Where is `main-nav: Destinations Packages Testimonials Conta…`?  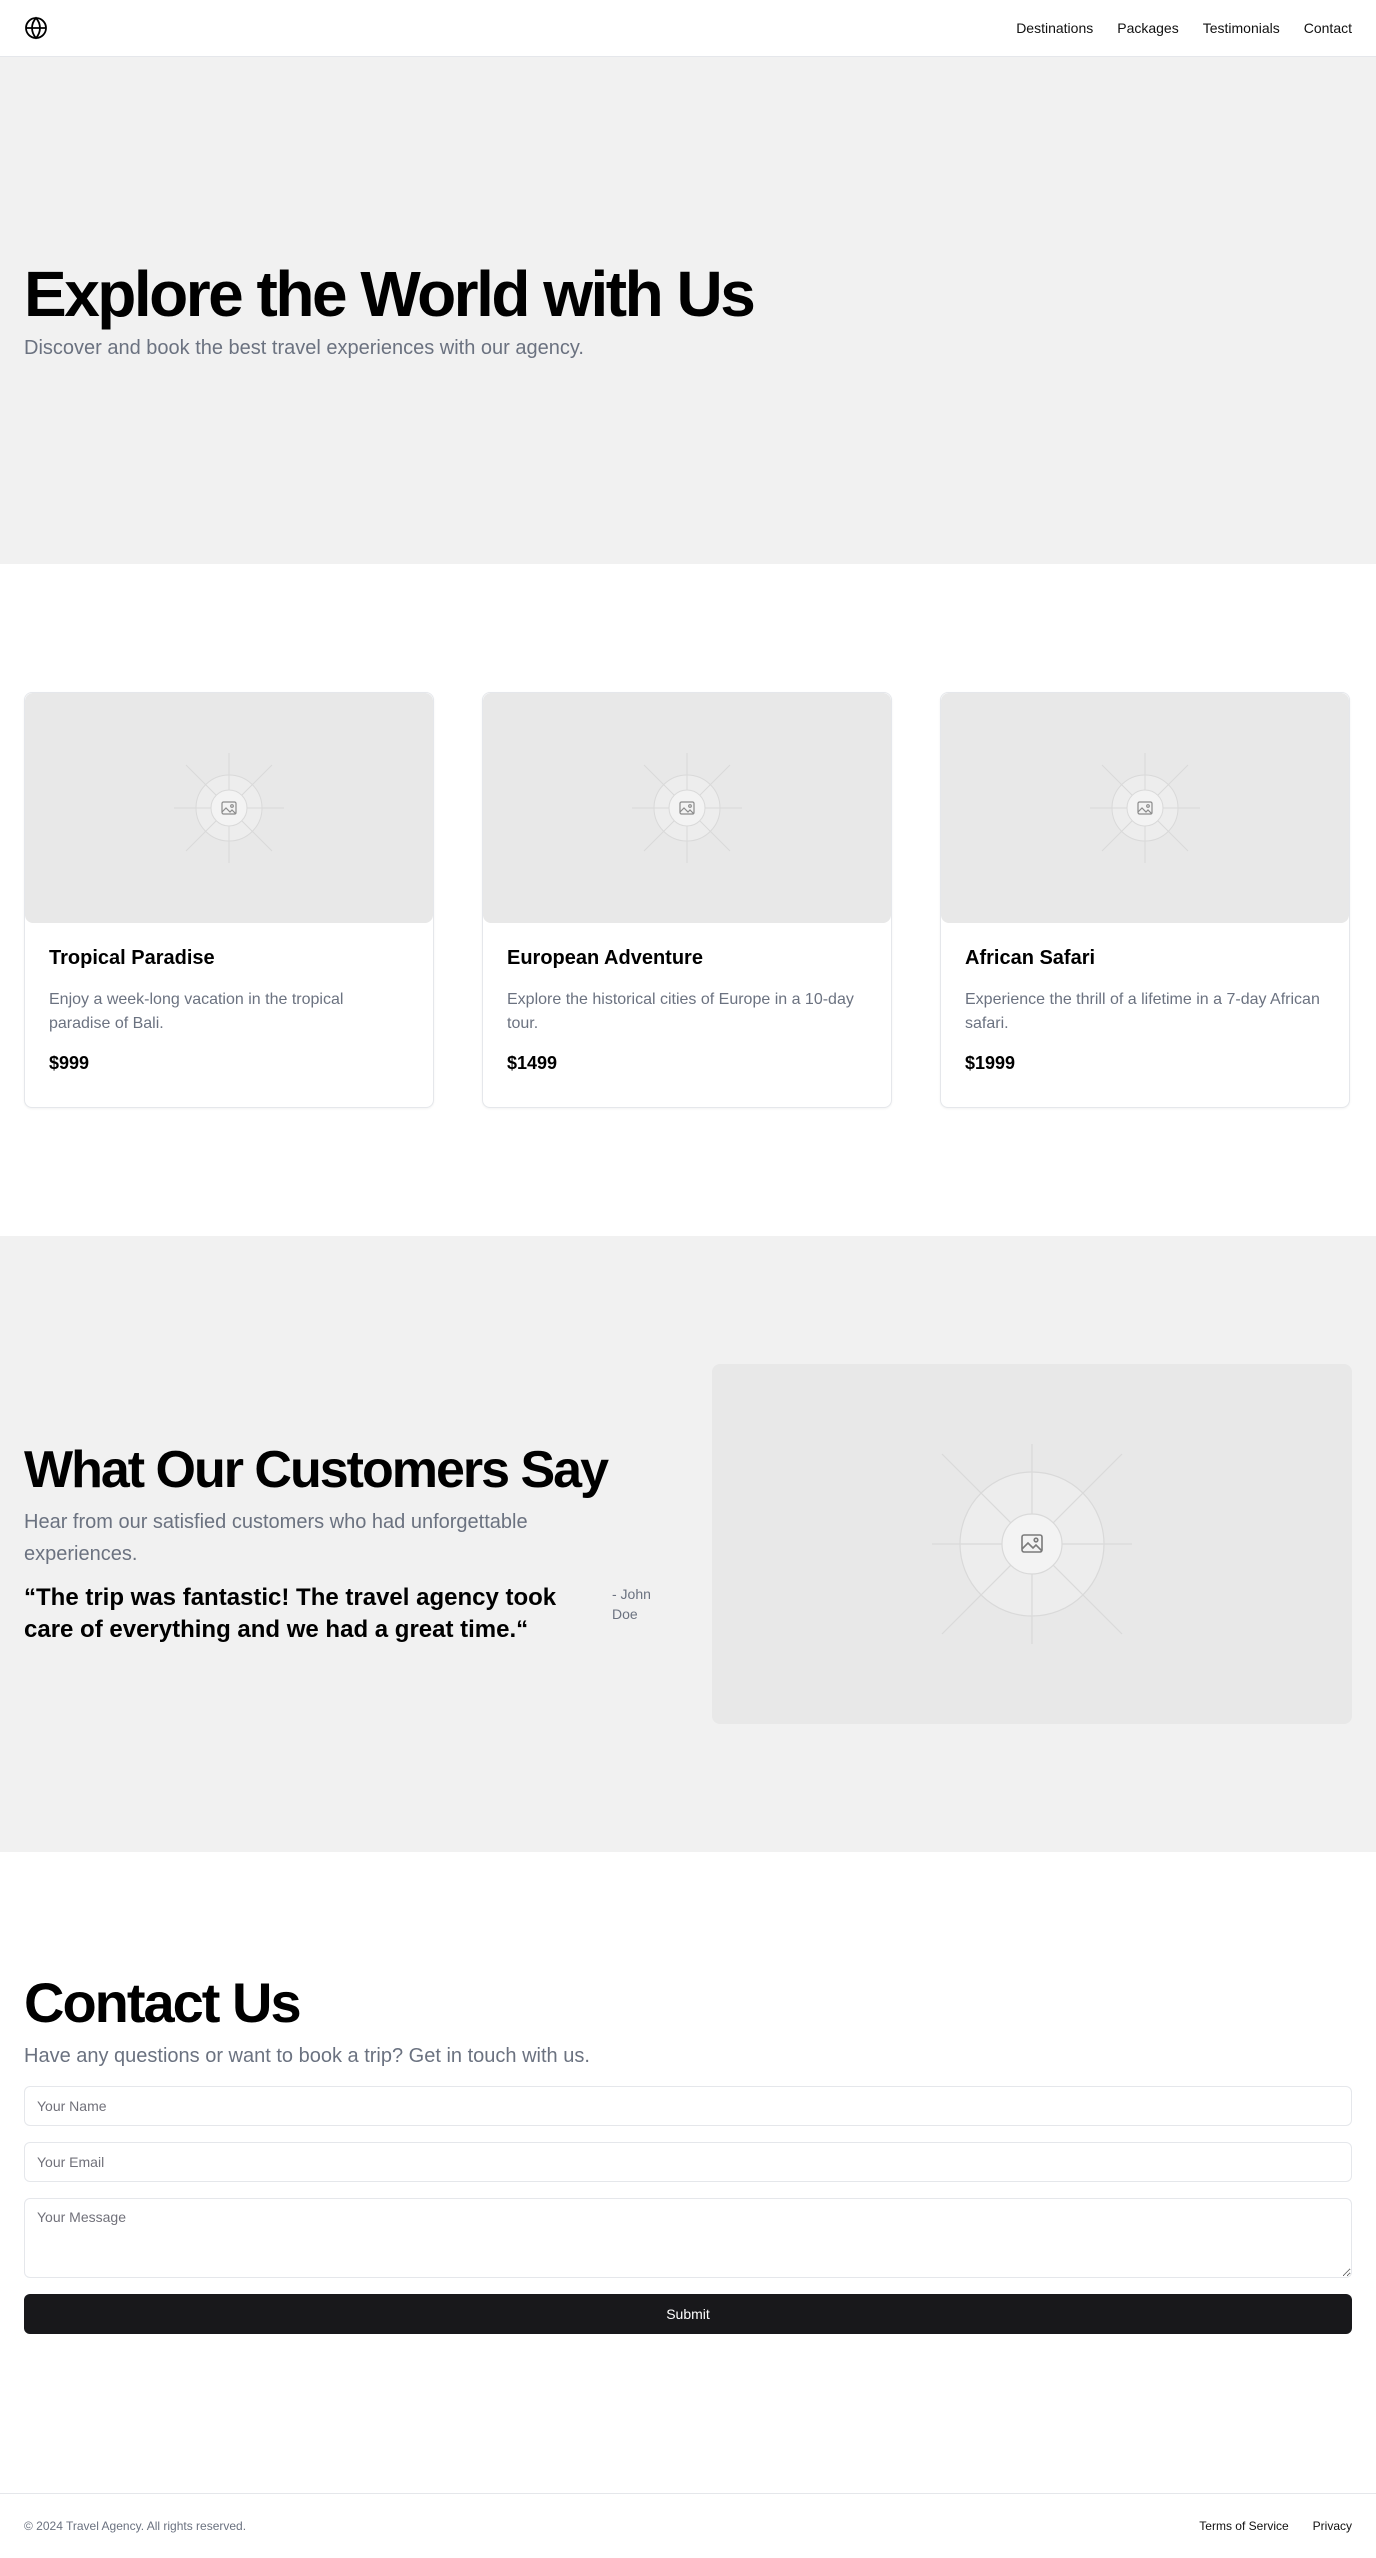
main-nav: Destinations Packages Testimonials Conta… is located at coordinates (1184, 28).